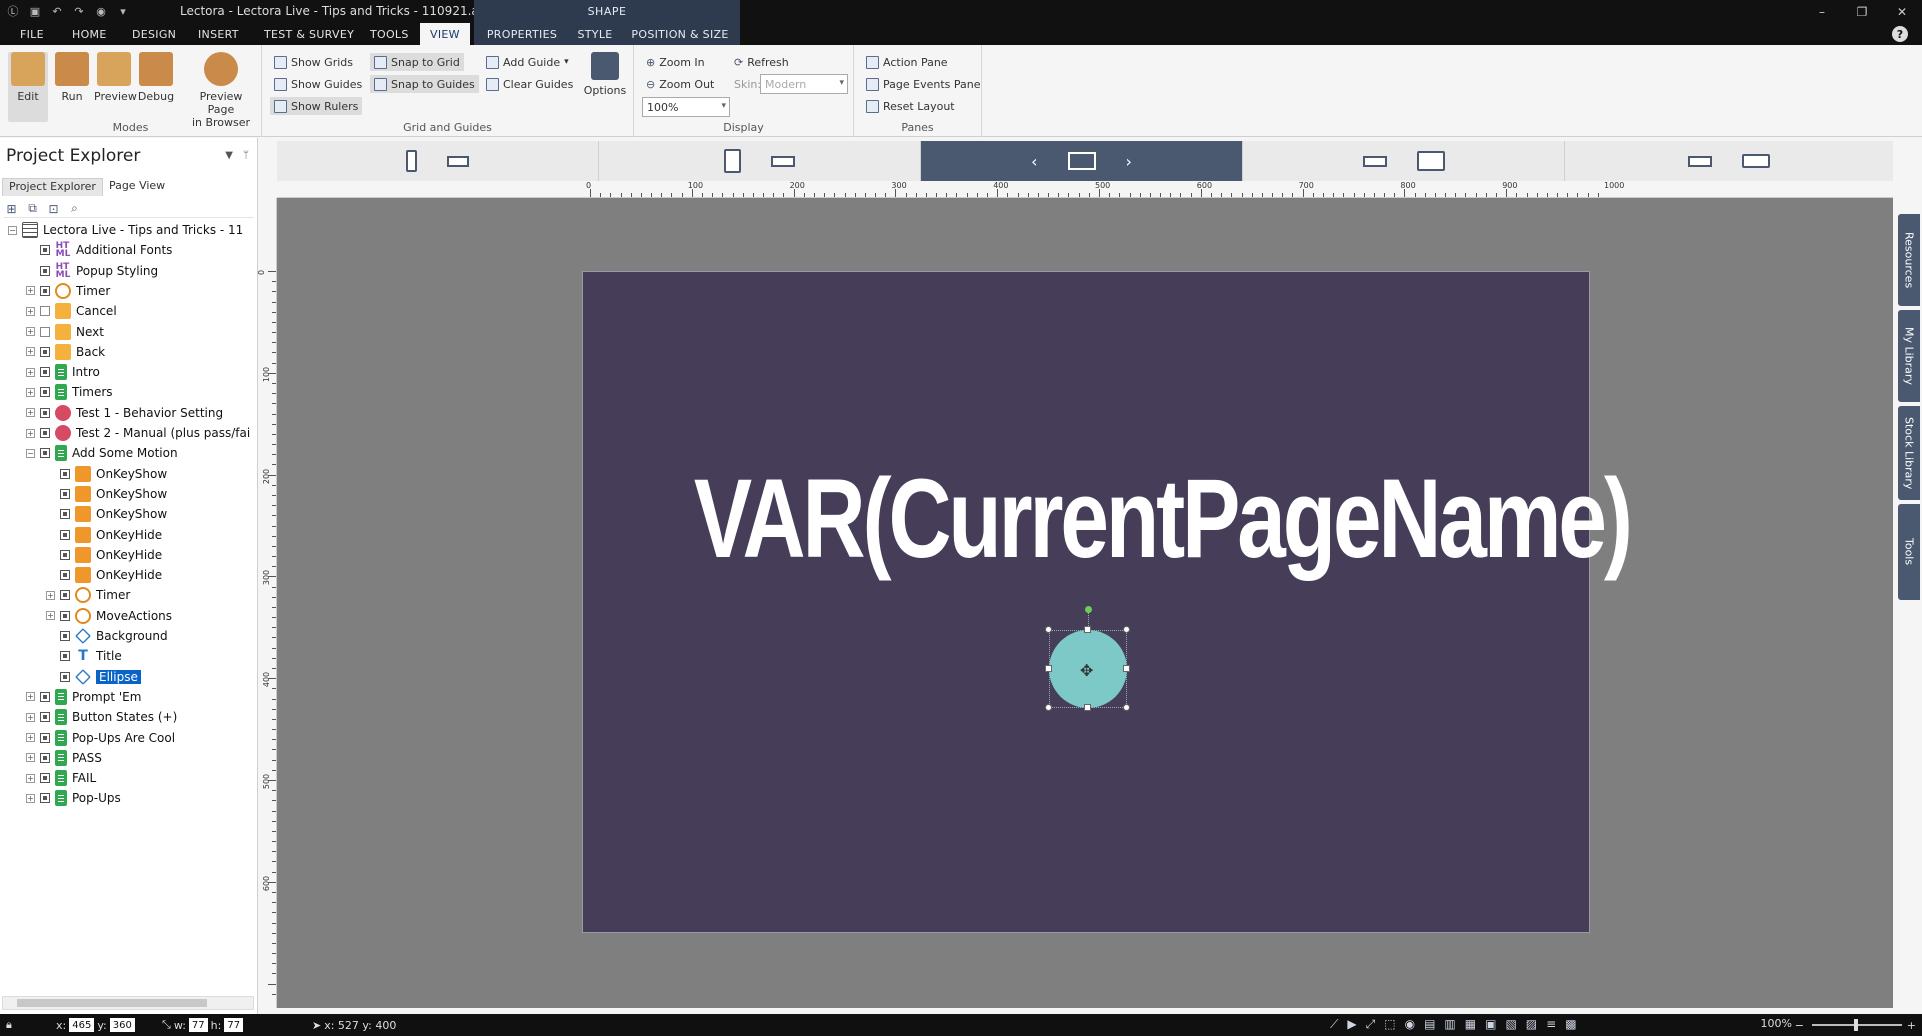  What do you see at coordinates (156, 77) in the screenshot?
I see `debug-button: Debug` at bounding box center [156, 77].